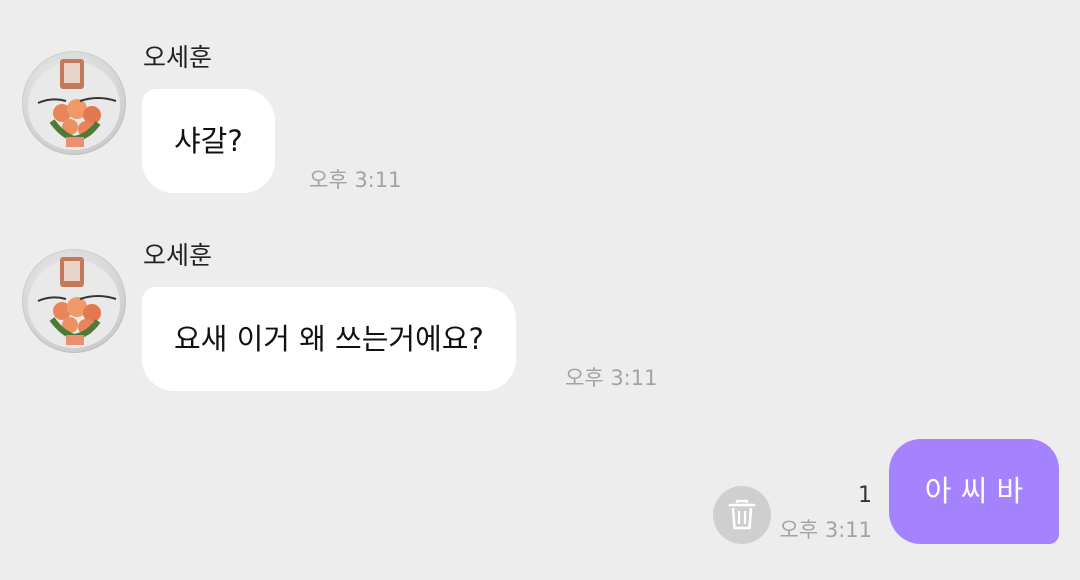 The image size is (1080, 580). I want to click on trash-icon, so click(742, 514).